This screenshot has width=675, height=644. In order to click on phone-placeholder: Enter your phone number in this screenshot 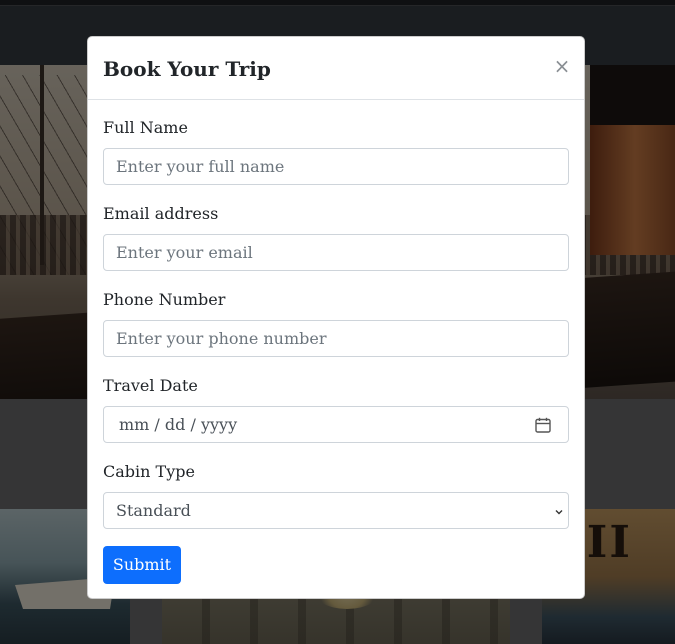, I will do `click(221, 338)`.